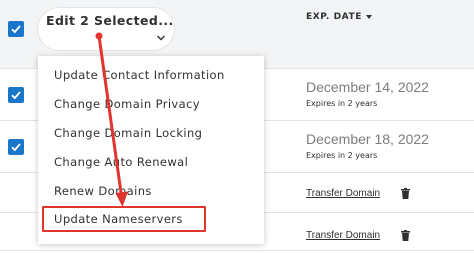  Describe the element at coordinates (334, 17) in the screenshot. I see `exp-date-header-label: EXP. DATE` at that location.